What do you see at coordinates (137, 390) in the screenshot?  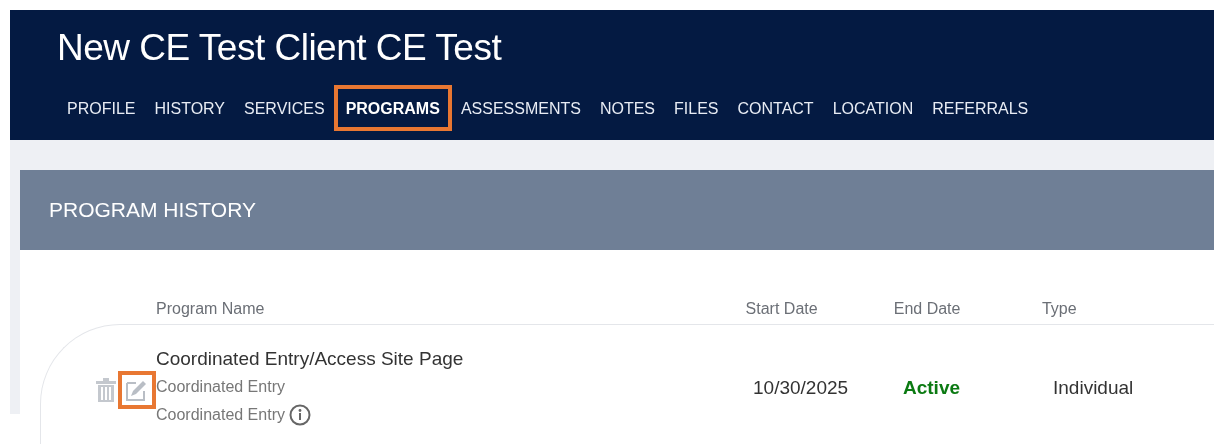 I see `edit-button` at bounding box center [137, 390].